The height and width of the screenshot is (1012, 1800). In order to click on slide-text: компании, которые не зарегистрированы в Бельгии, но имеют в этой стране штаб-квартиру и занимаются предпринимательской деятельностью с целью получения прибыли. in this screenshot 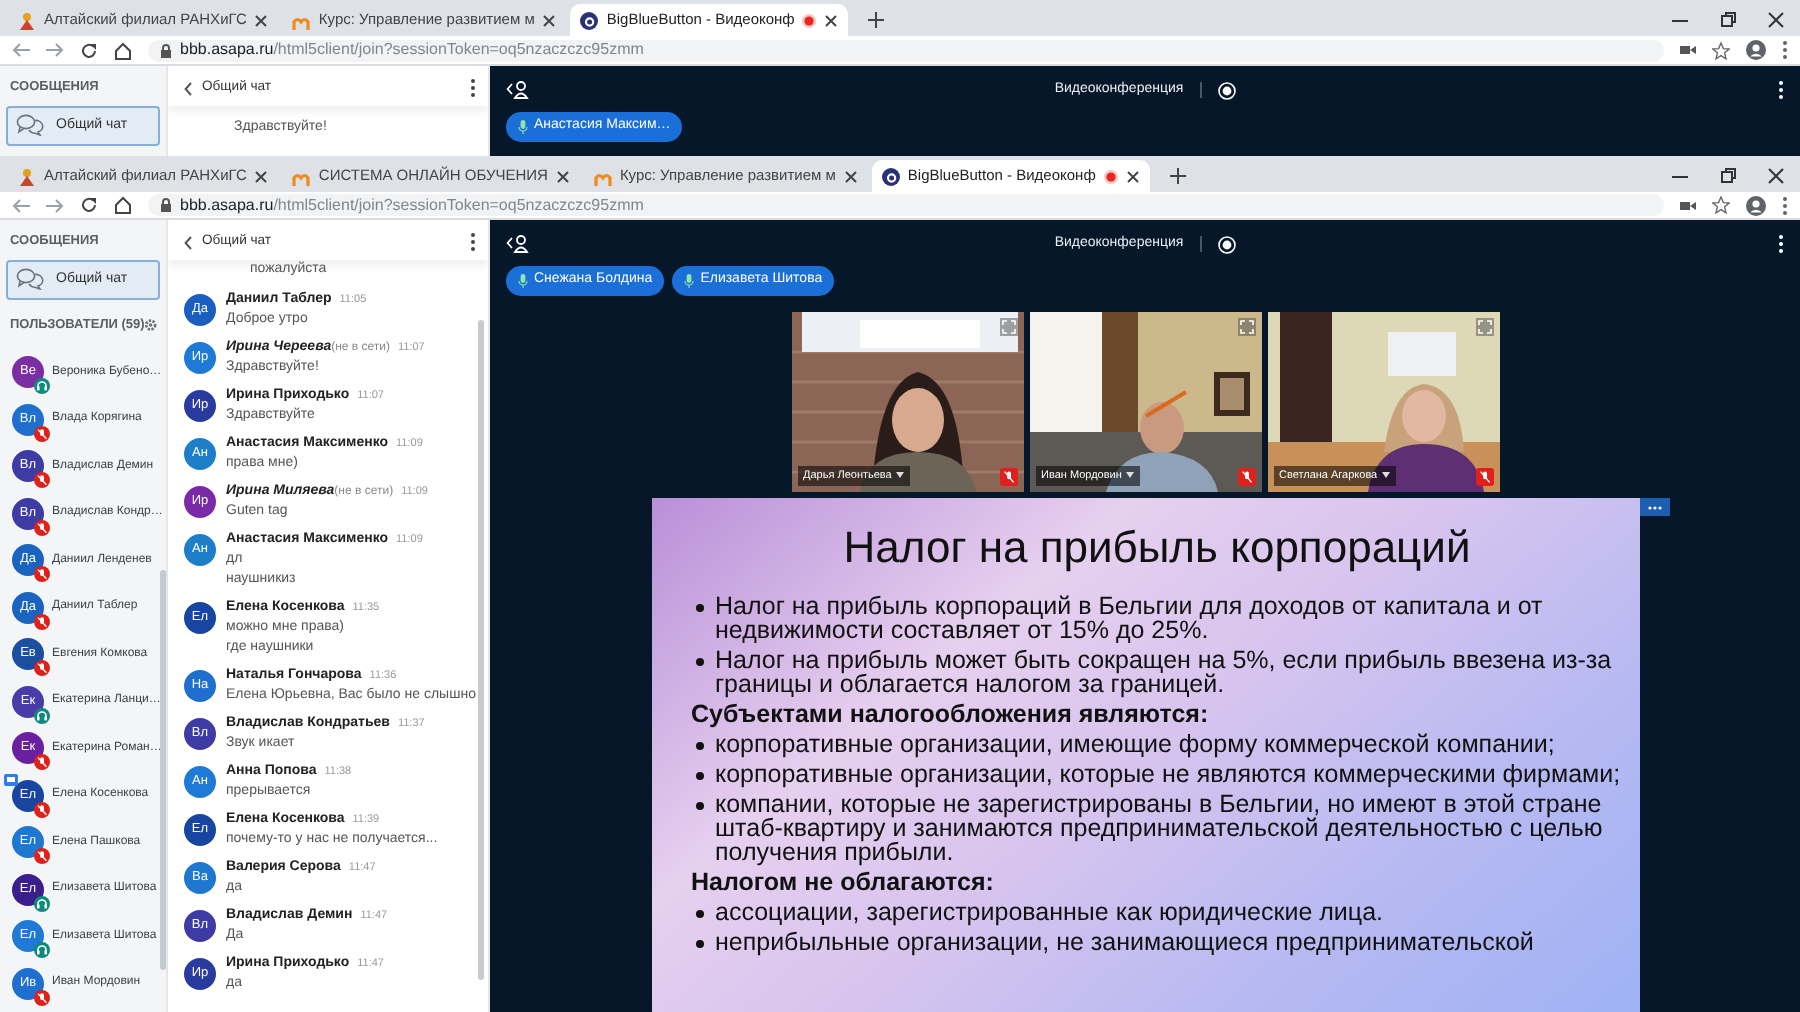, I will do `click(1160, 828)`.